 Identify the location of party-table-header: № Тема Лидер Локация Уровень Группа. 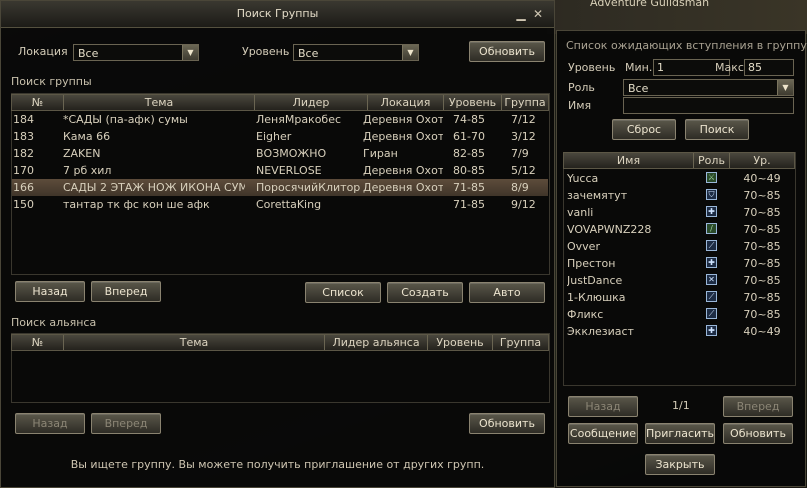
(280, 102).